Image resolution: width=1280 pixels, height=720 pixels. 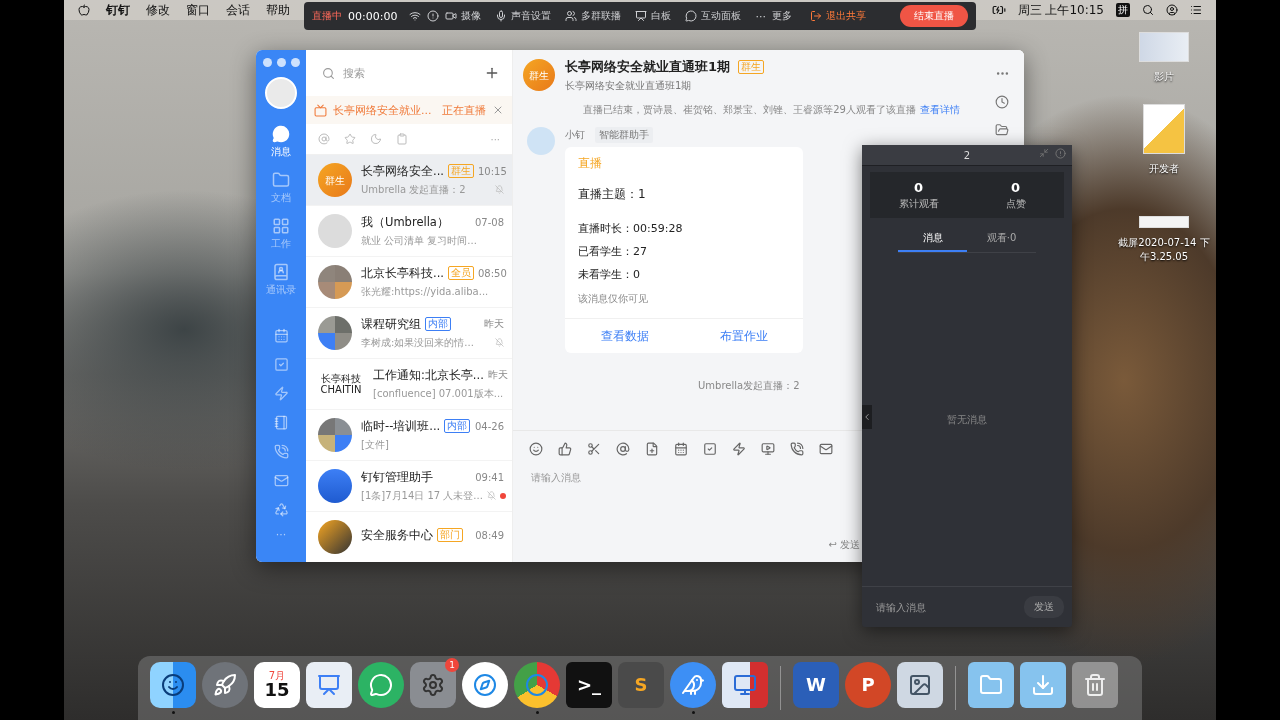 I want to click on file-add-icon, so click(x=652, y=449).